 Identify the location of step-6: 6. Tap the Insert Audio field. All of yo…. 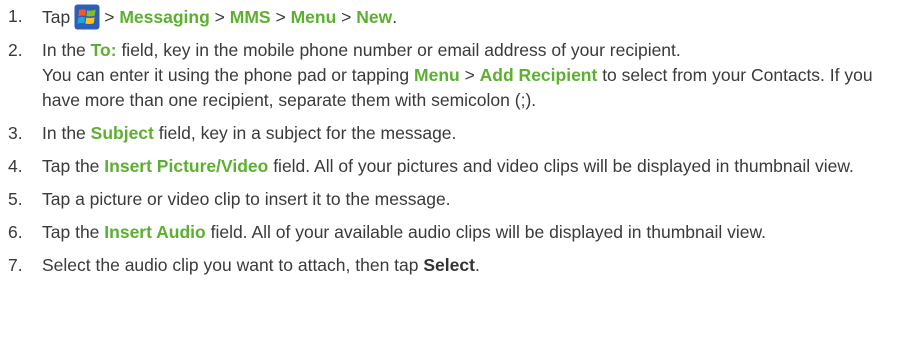
(451, 232).